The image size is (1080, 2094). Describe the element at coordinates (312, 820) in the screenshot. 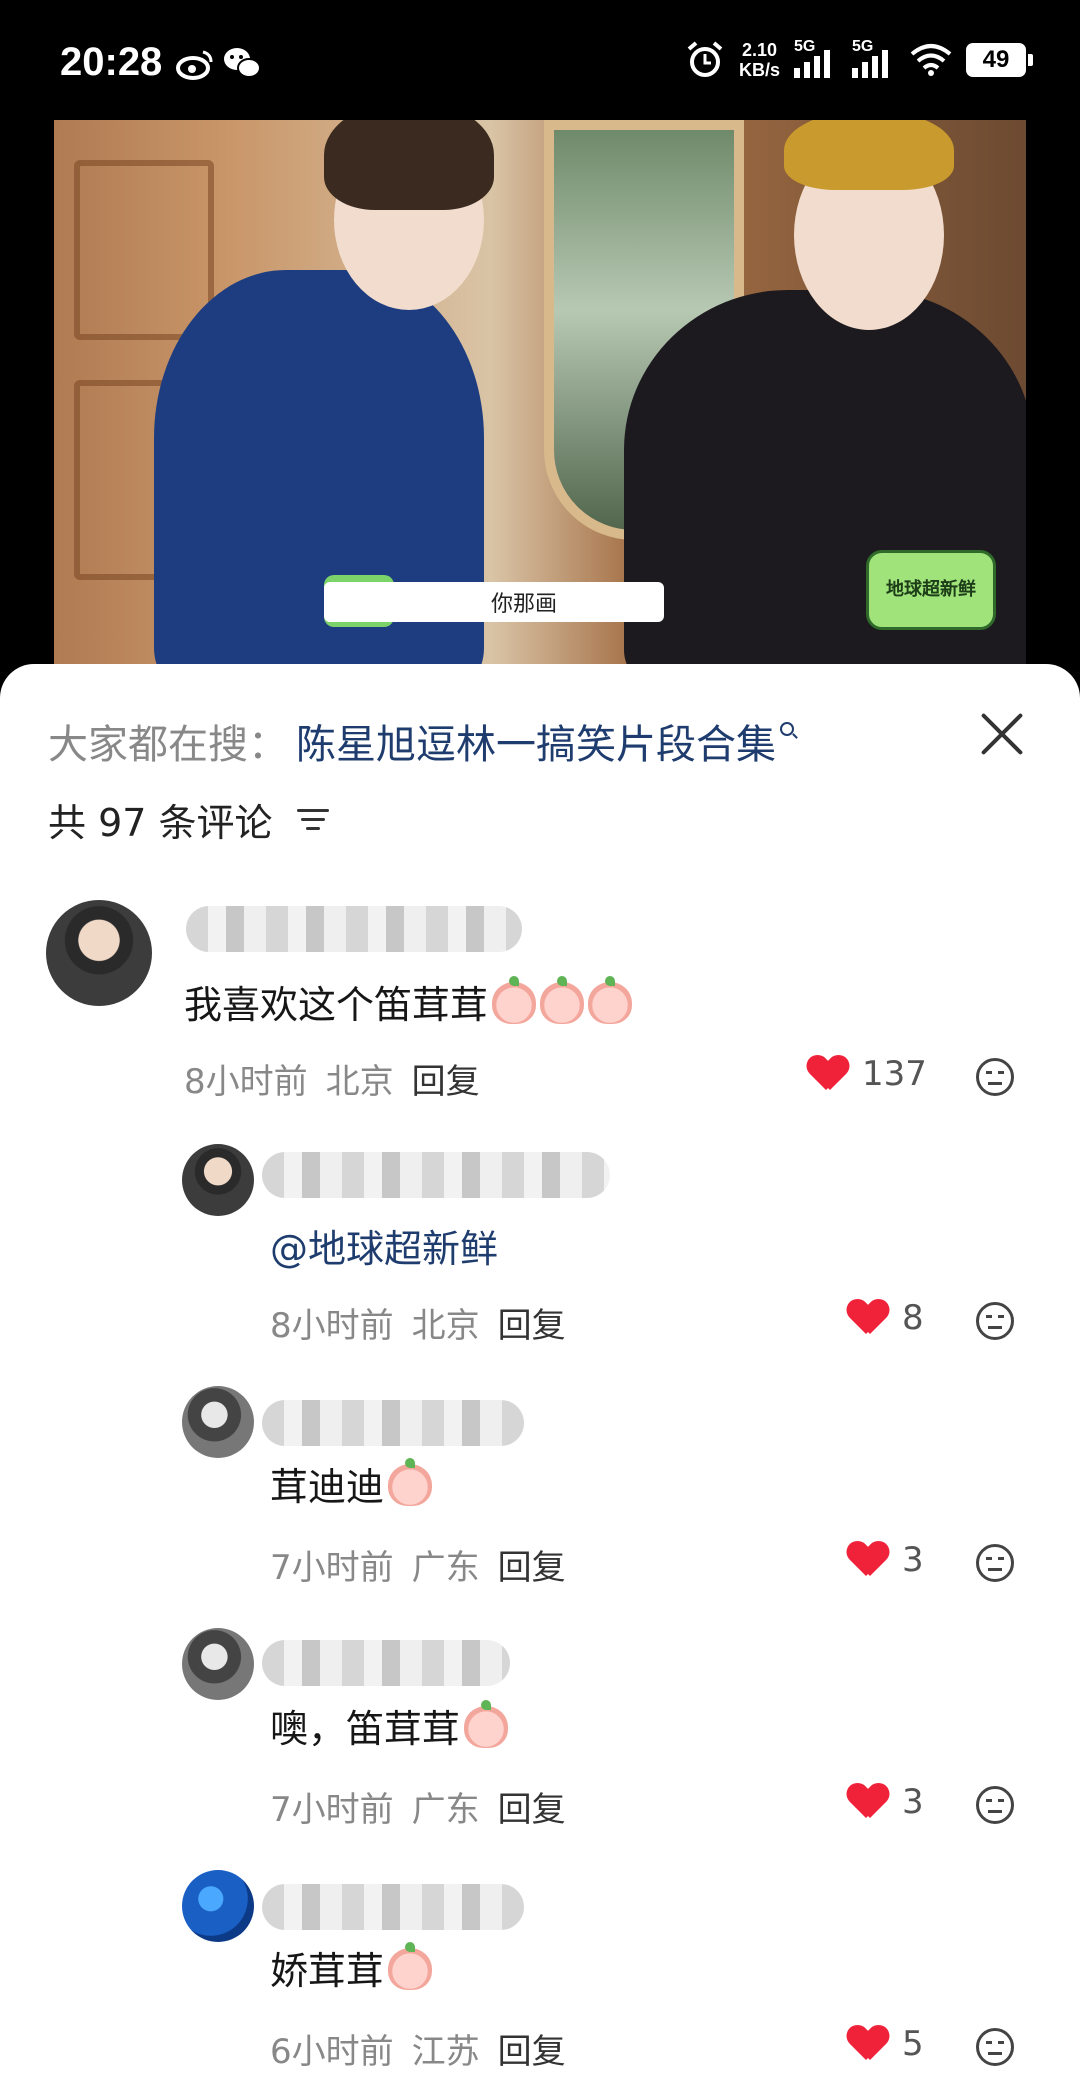

I see `sort-filter-icon` at that location.